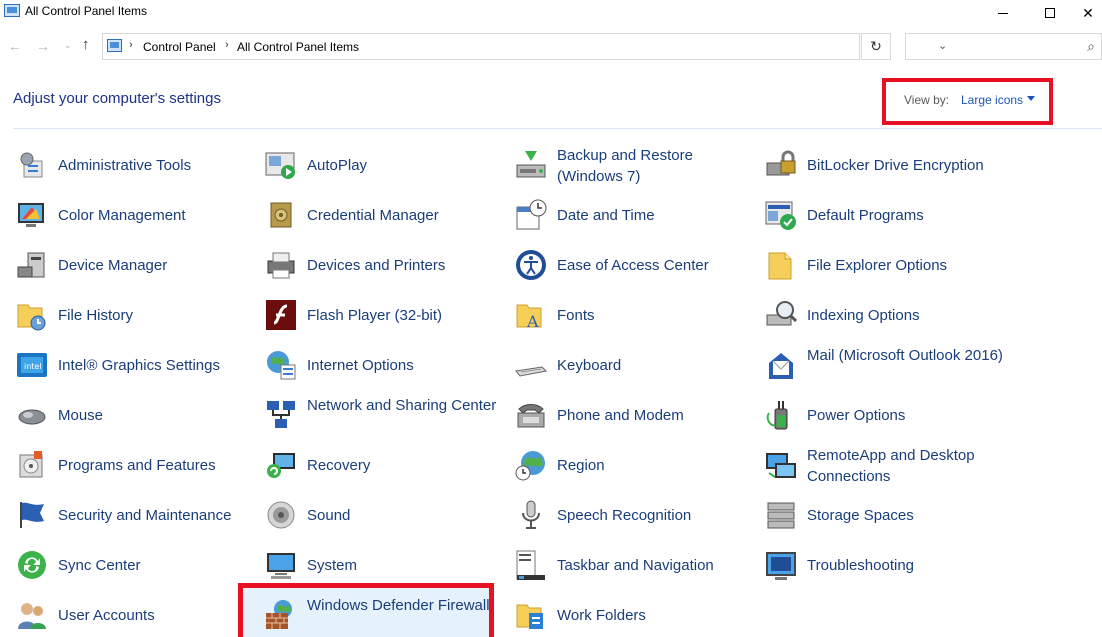 The image size is (1102, 637). I want to click on view-by-label: View by:, so click(927, 100).